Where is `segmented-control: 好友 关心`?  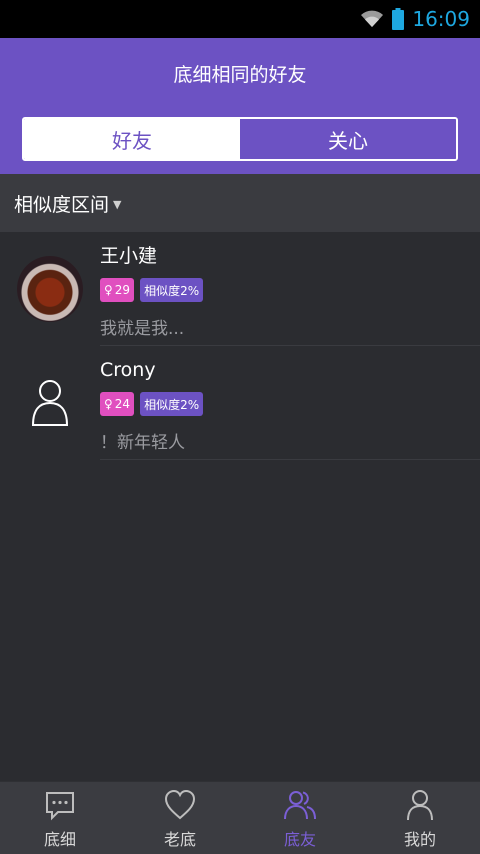
segmented-control: 好友 关心 is located at coordinates (240, 139).